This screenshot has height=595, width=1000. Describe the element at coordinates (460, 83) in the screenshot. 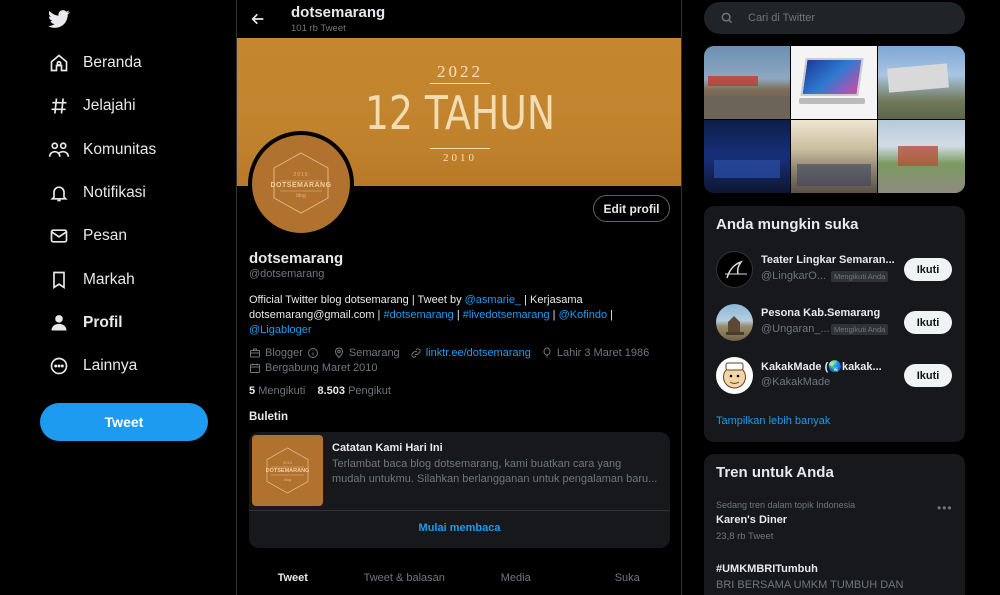

I see `banner-divider` at that location.